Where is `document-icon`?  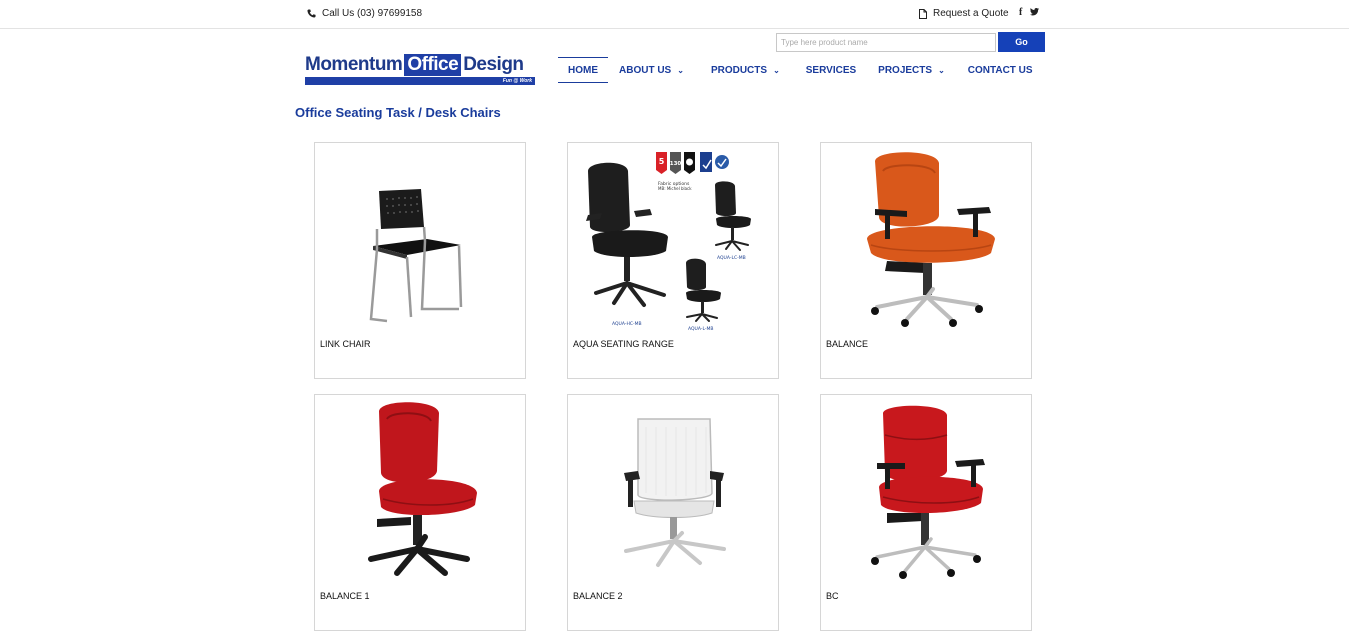
document-icon is located at coordinates (923, 13).